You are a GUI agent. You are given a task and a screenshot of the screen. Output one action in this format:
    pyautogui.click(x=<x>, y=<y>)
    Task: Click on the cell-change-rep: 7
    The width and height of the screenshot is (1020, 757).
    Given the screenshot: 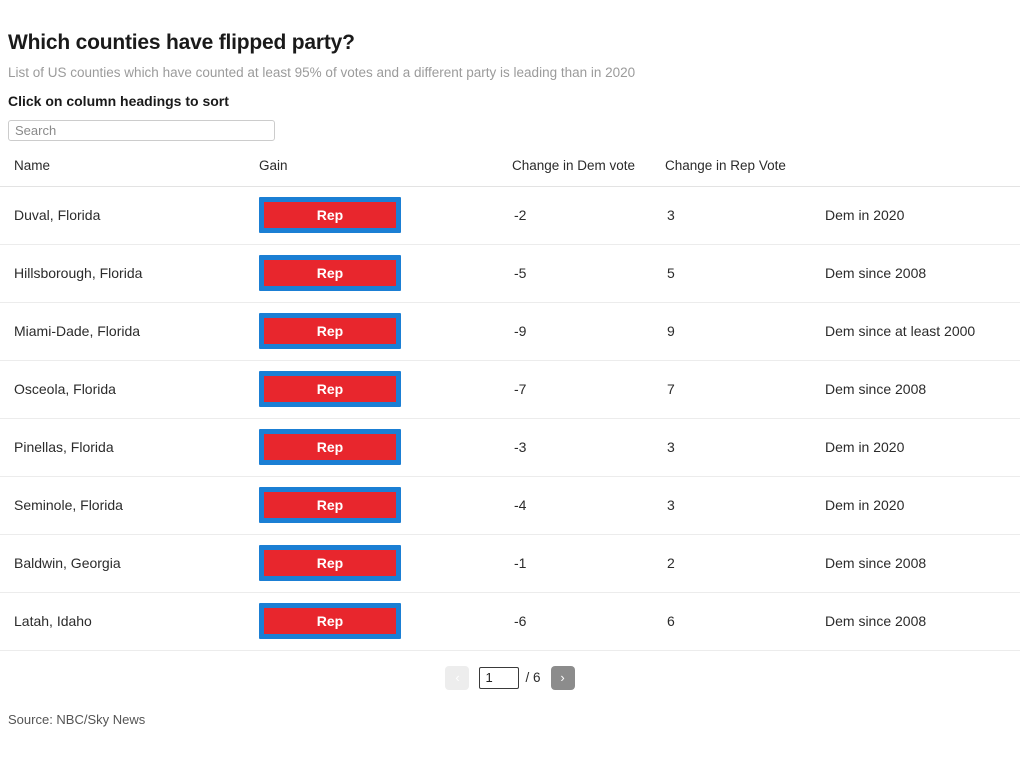 What is the action you would take?
    pyautogui.click(x=741, y=389)
    